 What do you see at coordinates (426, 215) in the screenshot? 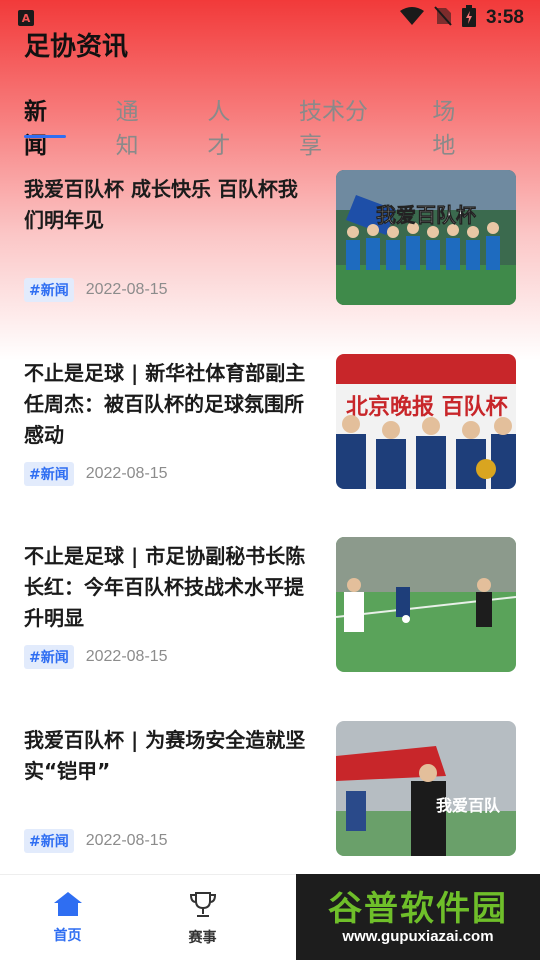
I see `thumb-caption: 我爱百队杯` at bounding box center [426, 215].